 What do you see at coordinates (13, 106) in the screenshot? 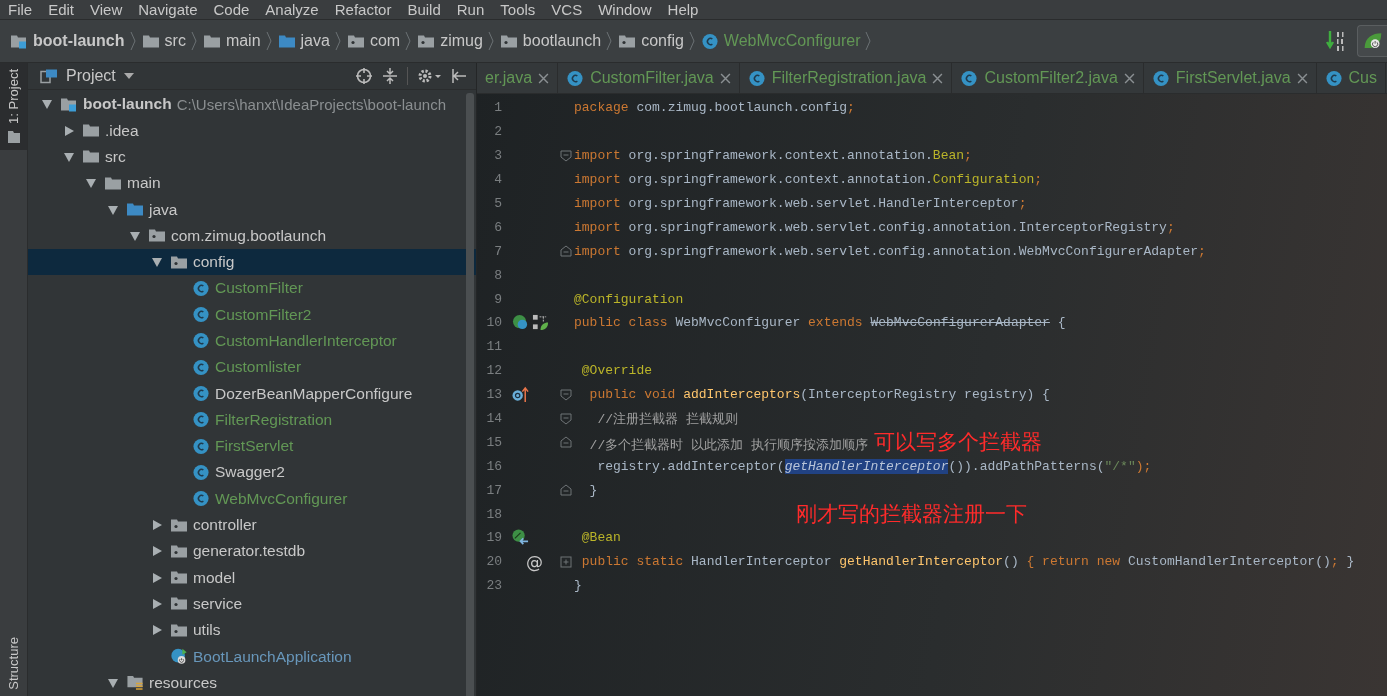
I see `project-tool-tab: 1: Project` at bounding box center [13, 106].